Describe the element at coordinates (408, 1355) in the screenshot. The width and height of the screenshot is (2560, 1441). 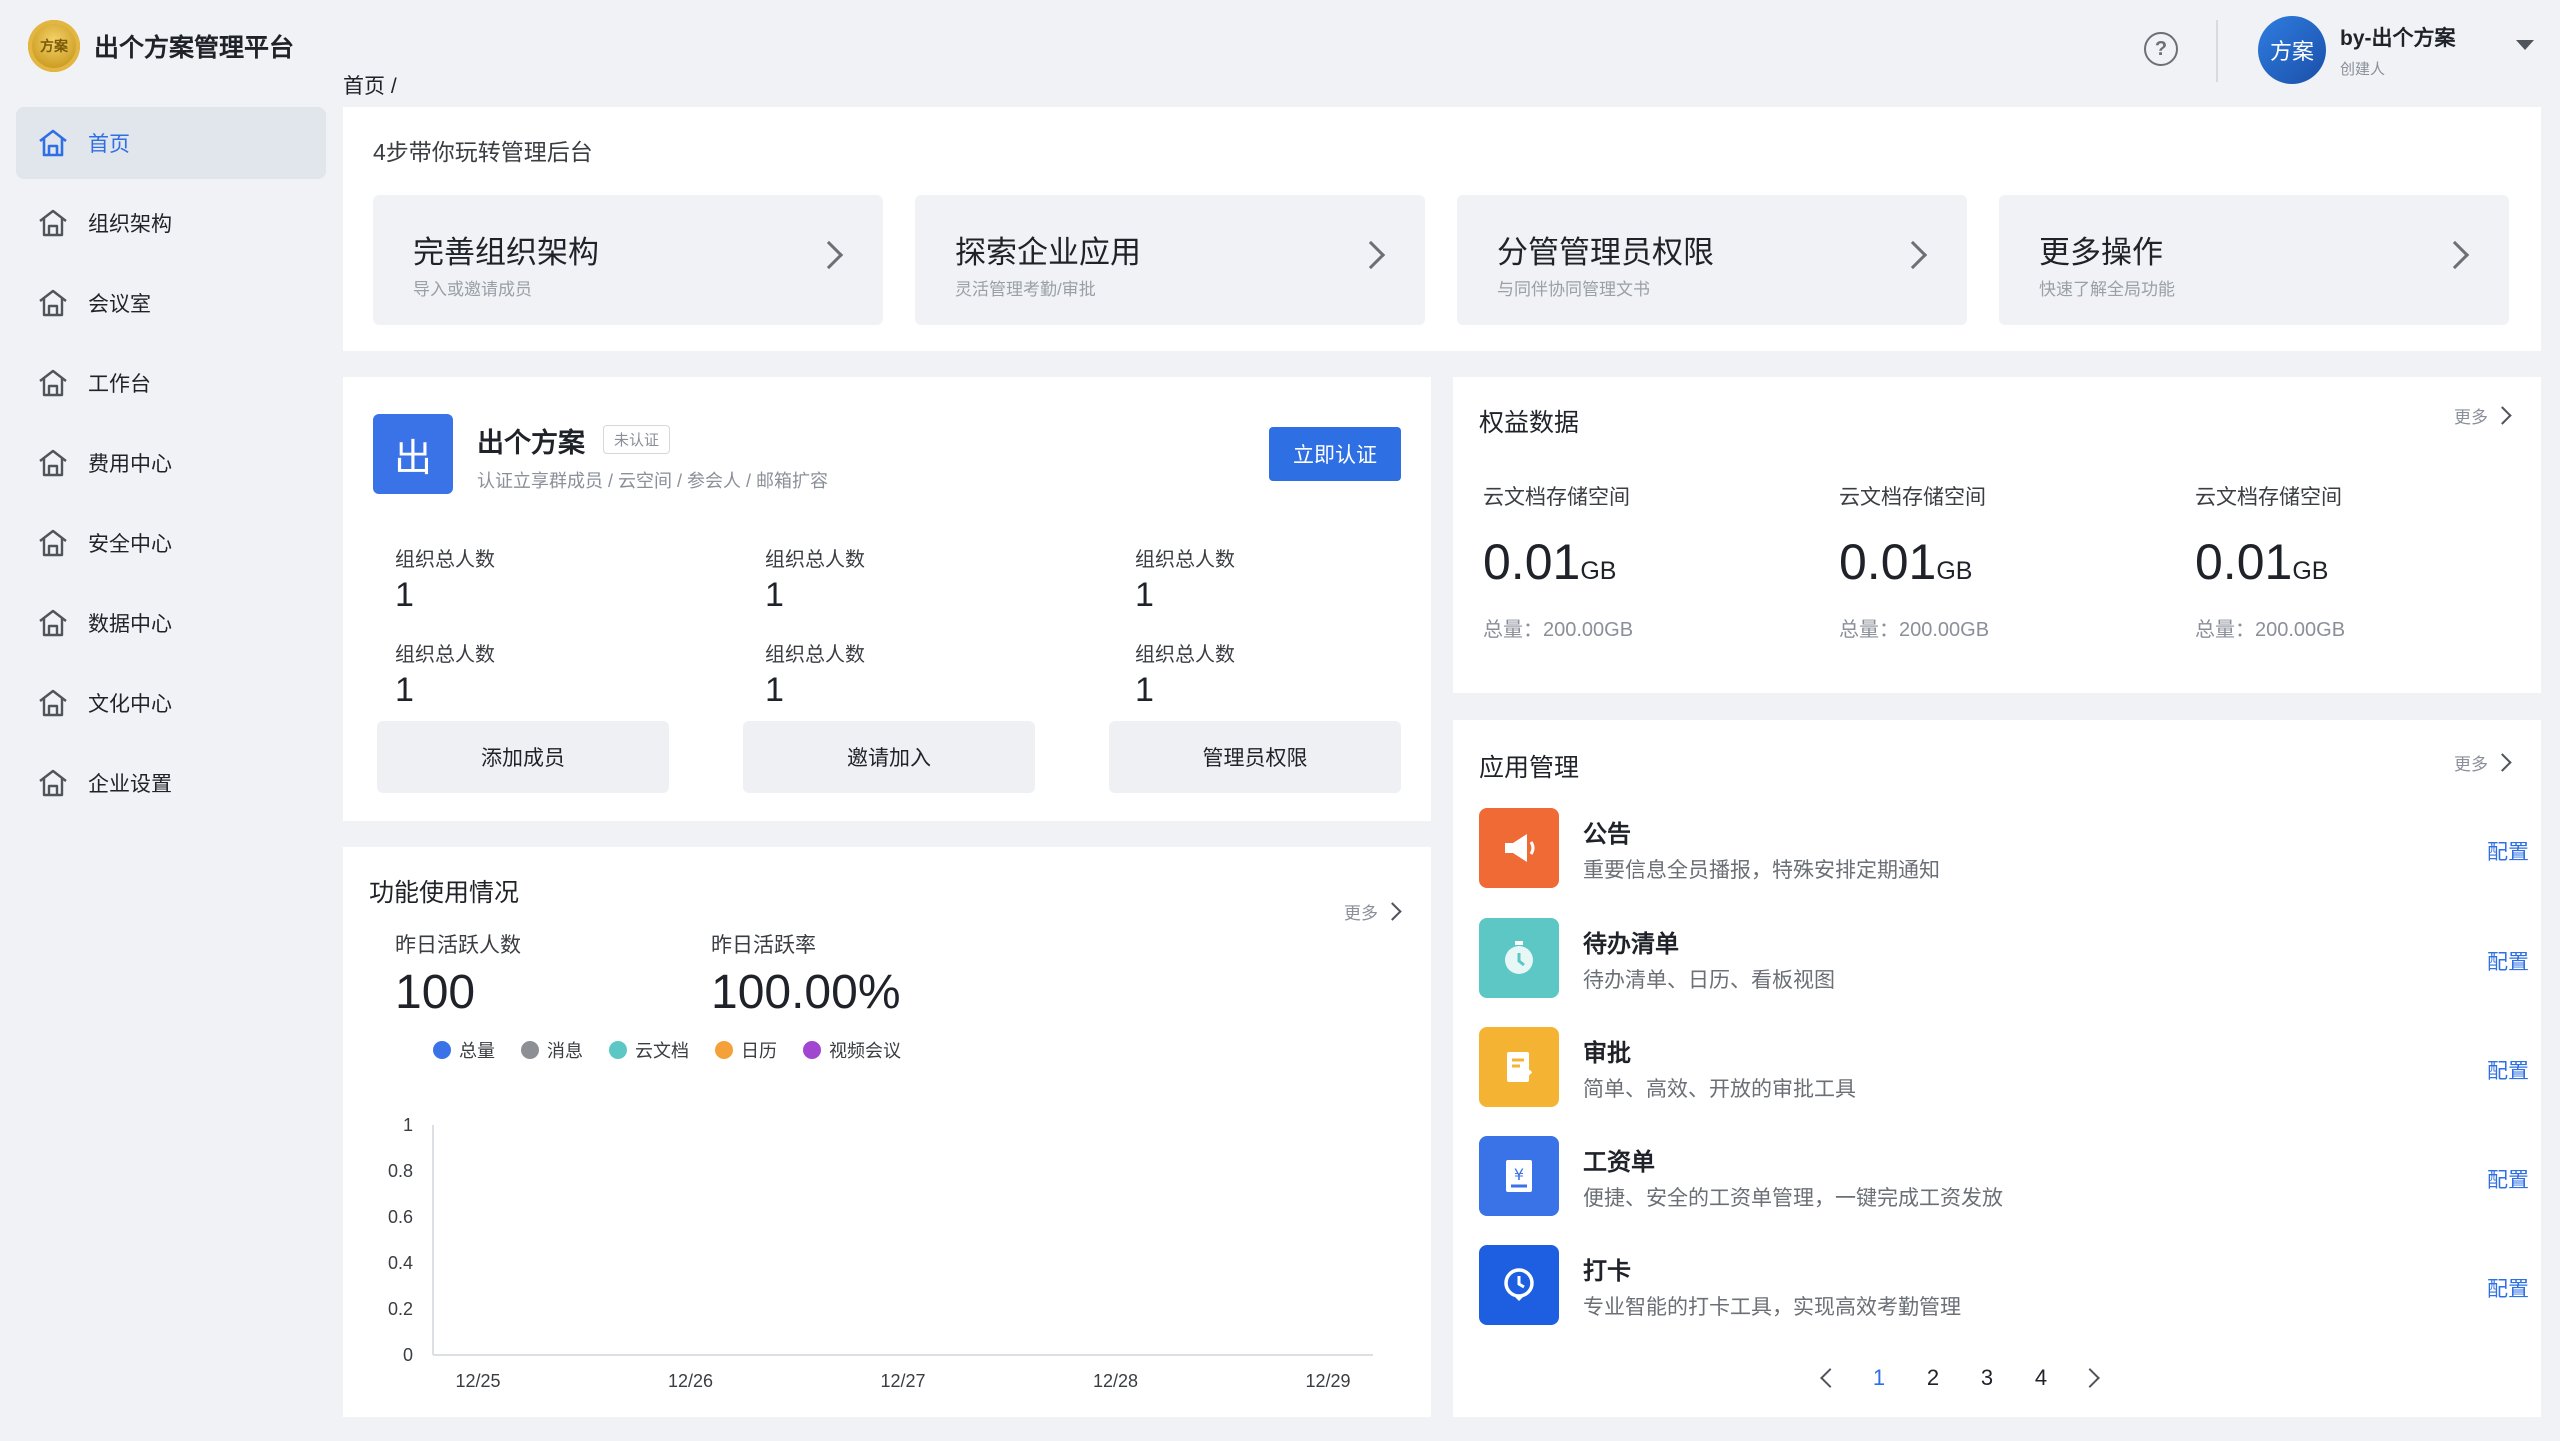
I see `y-tick-label: 0` at that location.